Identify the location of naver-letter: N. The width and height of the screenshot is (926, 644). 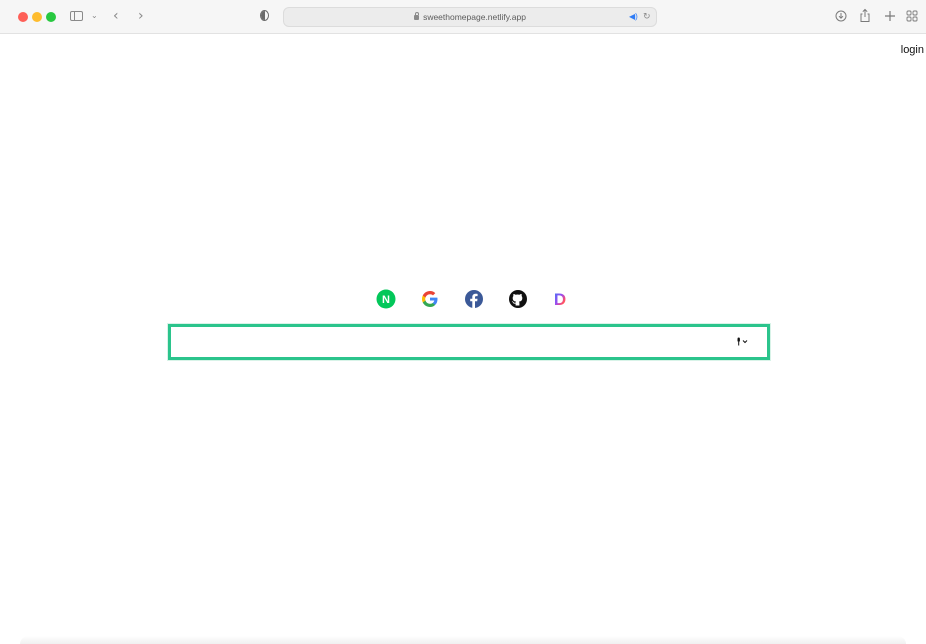
(386, 300).